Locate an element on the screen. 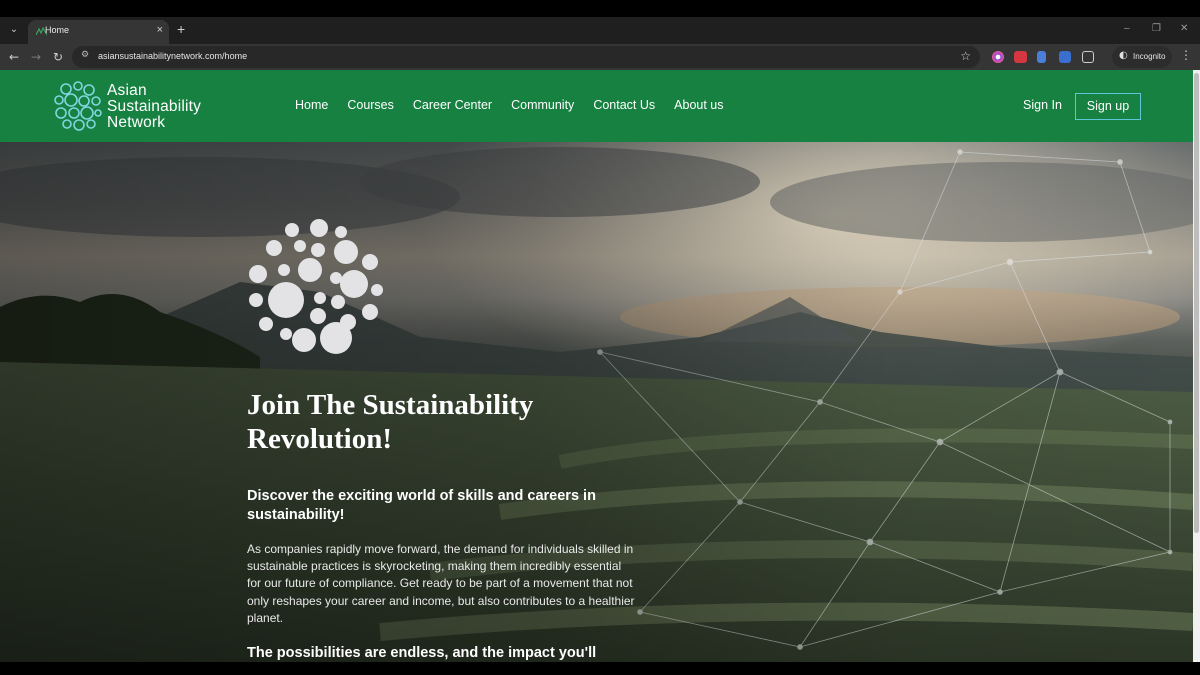  incognito-label: Incognito is located at coordinates (1149, 56).